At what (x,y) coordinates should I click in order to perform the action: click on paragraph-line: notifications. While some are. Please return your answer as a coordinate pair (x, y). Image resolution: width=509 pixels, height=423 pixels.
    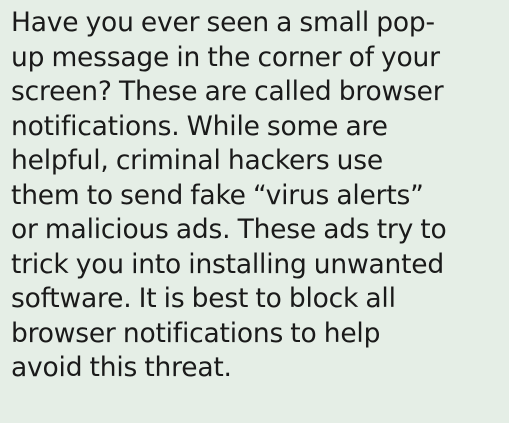
    Looking at the image, I should click on (199, 126).